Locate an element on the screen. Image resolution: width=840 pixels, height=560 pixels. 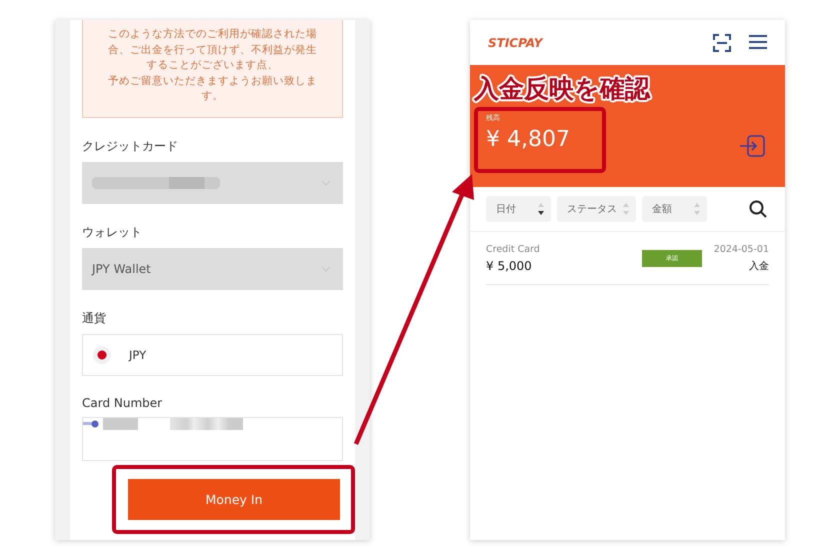
select-field is located at coordinates (212, 183).